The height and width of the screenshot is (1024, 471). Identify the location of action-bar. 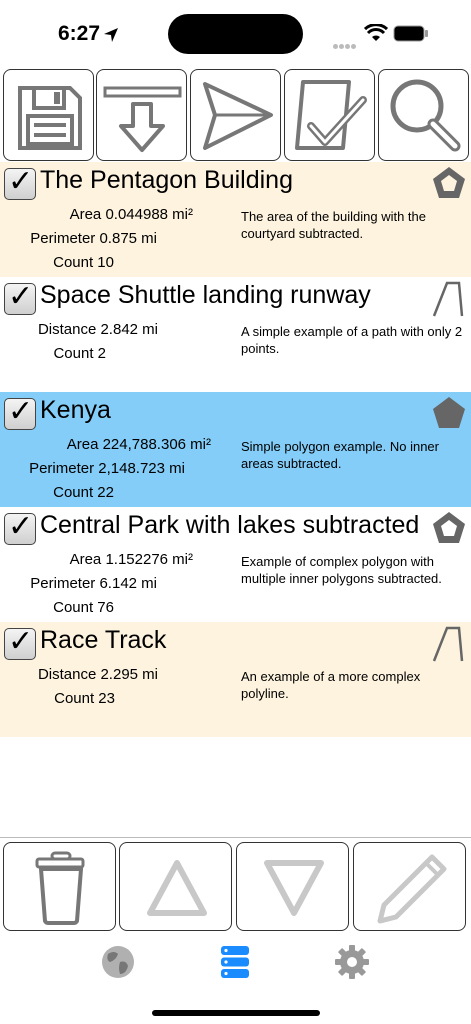
(235, 887).